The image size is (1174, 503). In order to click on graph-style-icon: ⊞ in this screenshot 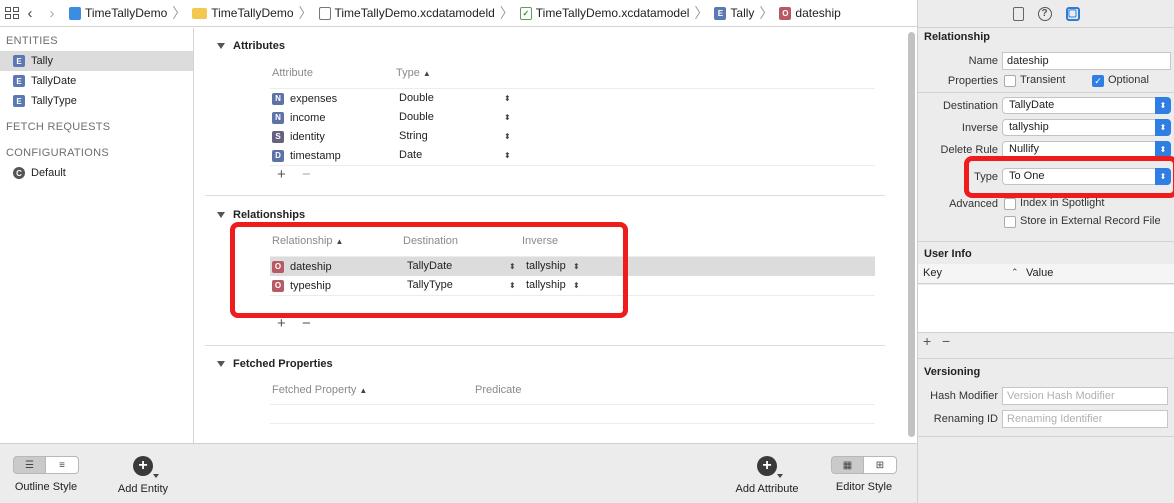, I will do `click(880, 465)`.